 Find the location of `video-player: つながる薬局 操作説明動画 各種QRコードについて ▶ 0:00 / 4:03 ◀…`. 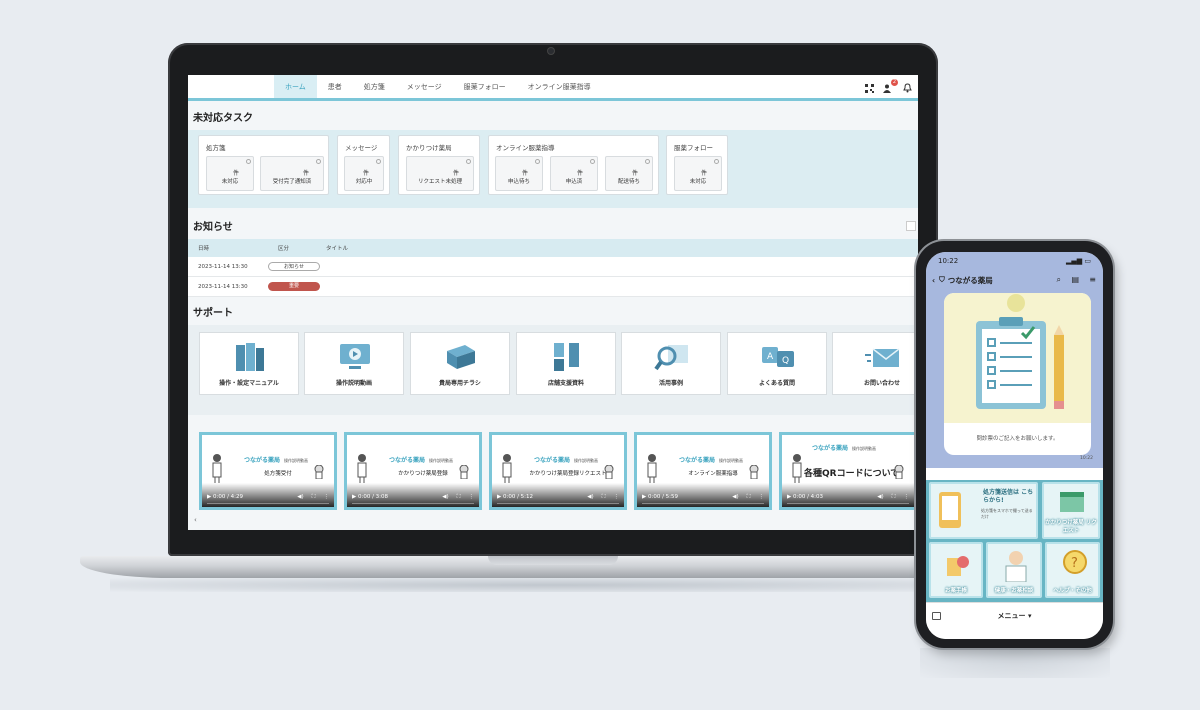

video-player: つながる薬局 操作説明動画 各種QRコードについて ▶ 0:00 / 4:03 ◀… is located at coordinates (848, 471).